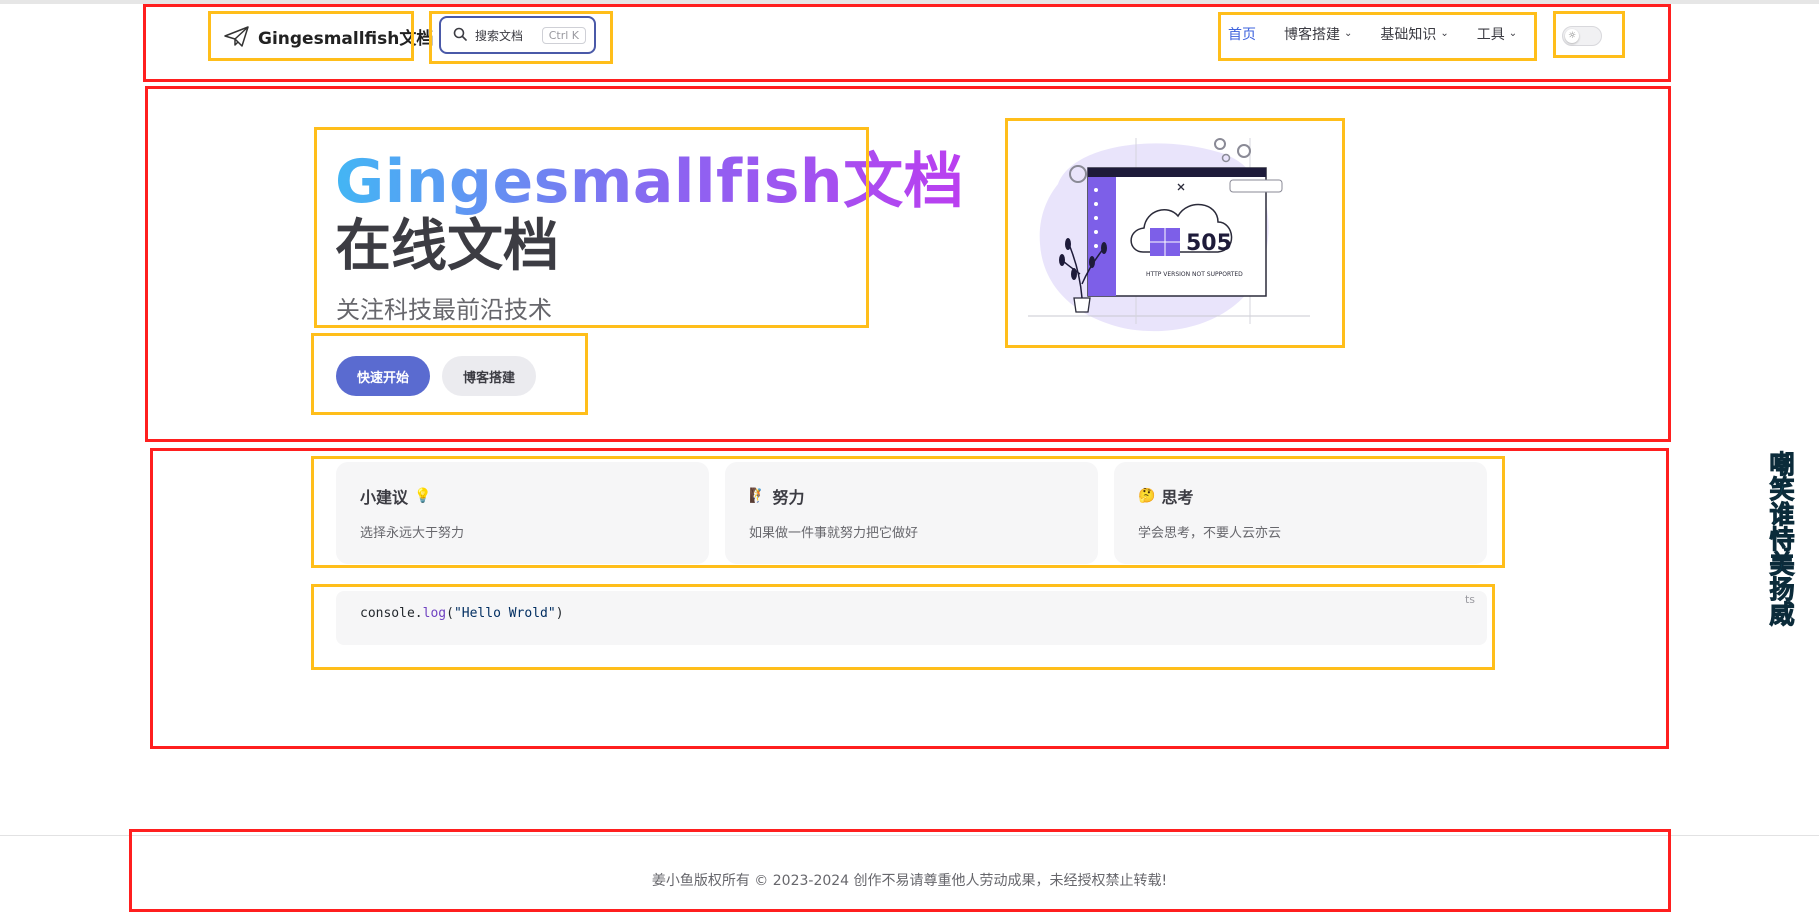 This screenshot has height=914, width=1819. What do you see at coordinates (449, 374) in the screenshot?
I see `annotation-box-actions` at bounding box center [449, 374].